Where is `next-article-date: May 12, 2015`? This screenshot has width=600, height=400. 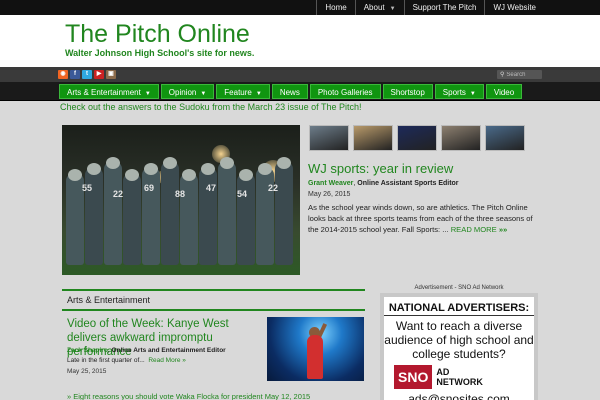
next-article-date: May 12, 2015 is located at coordinates (287, 396).